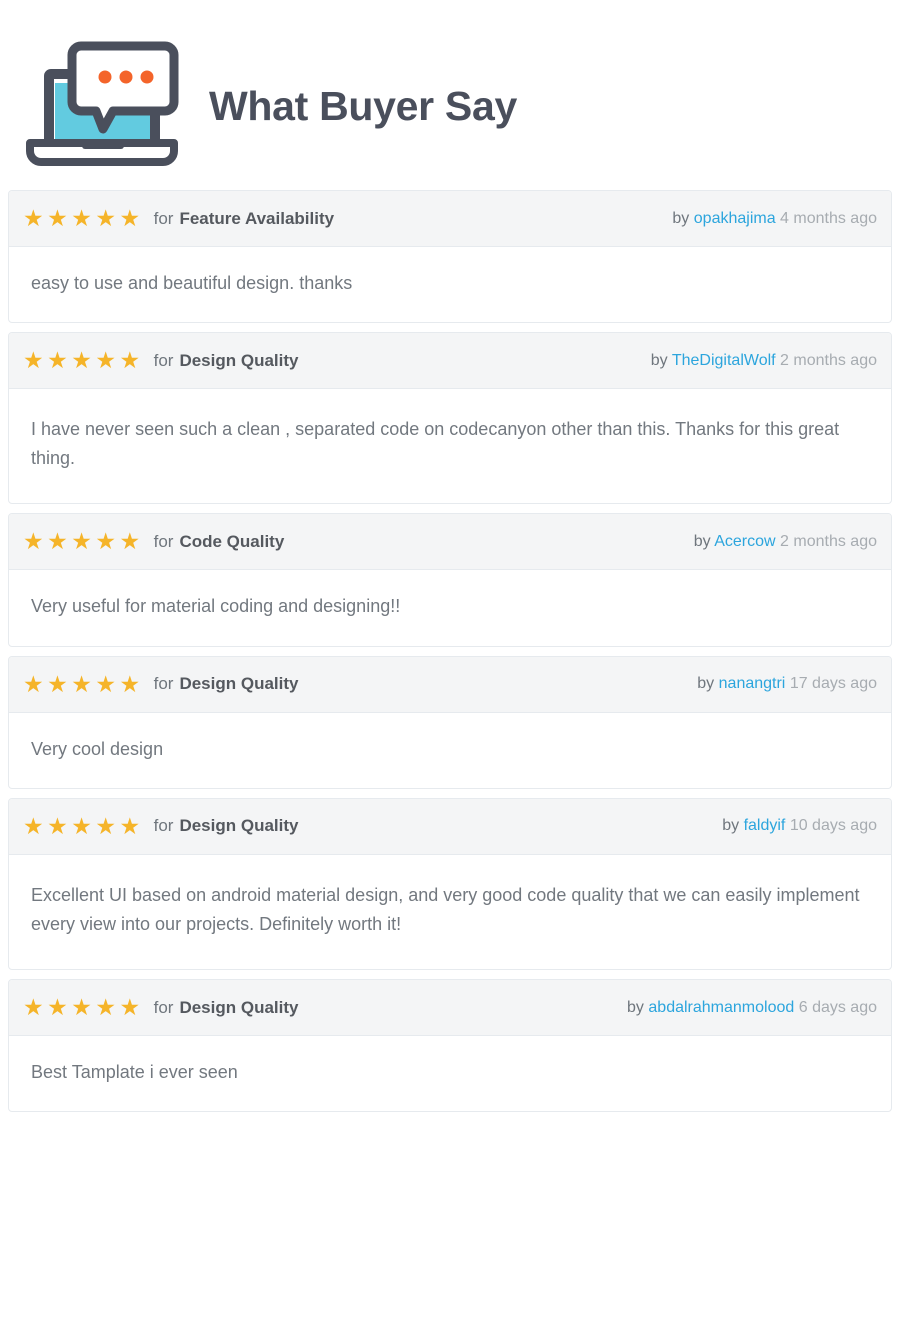 Image resolution: width=900 pixels, height=1320 pixels. I want to click on review-author-link: nanangtri, so click(752, 683).